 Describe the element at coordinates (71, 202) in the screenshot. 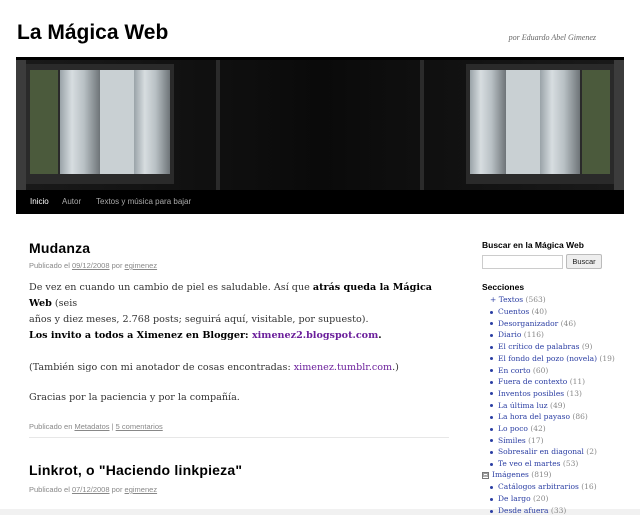

I see `menu-item-autor: Autor` at that location.